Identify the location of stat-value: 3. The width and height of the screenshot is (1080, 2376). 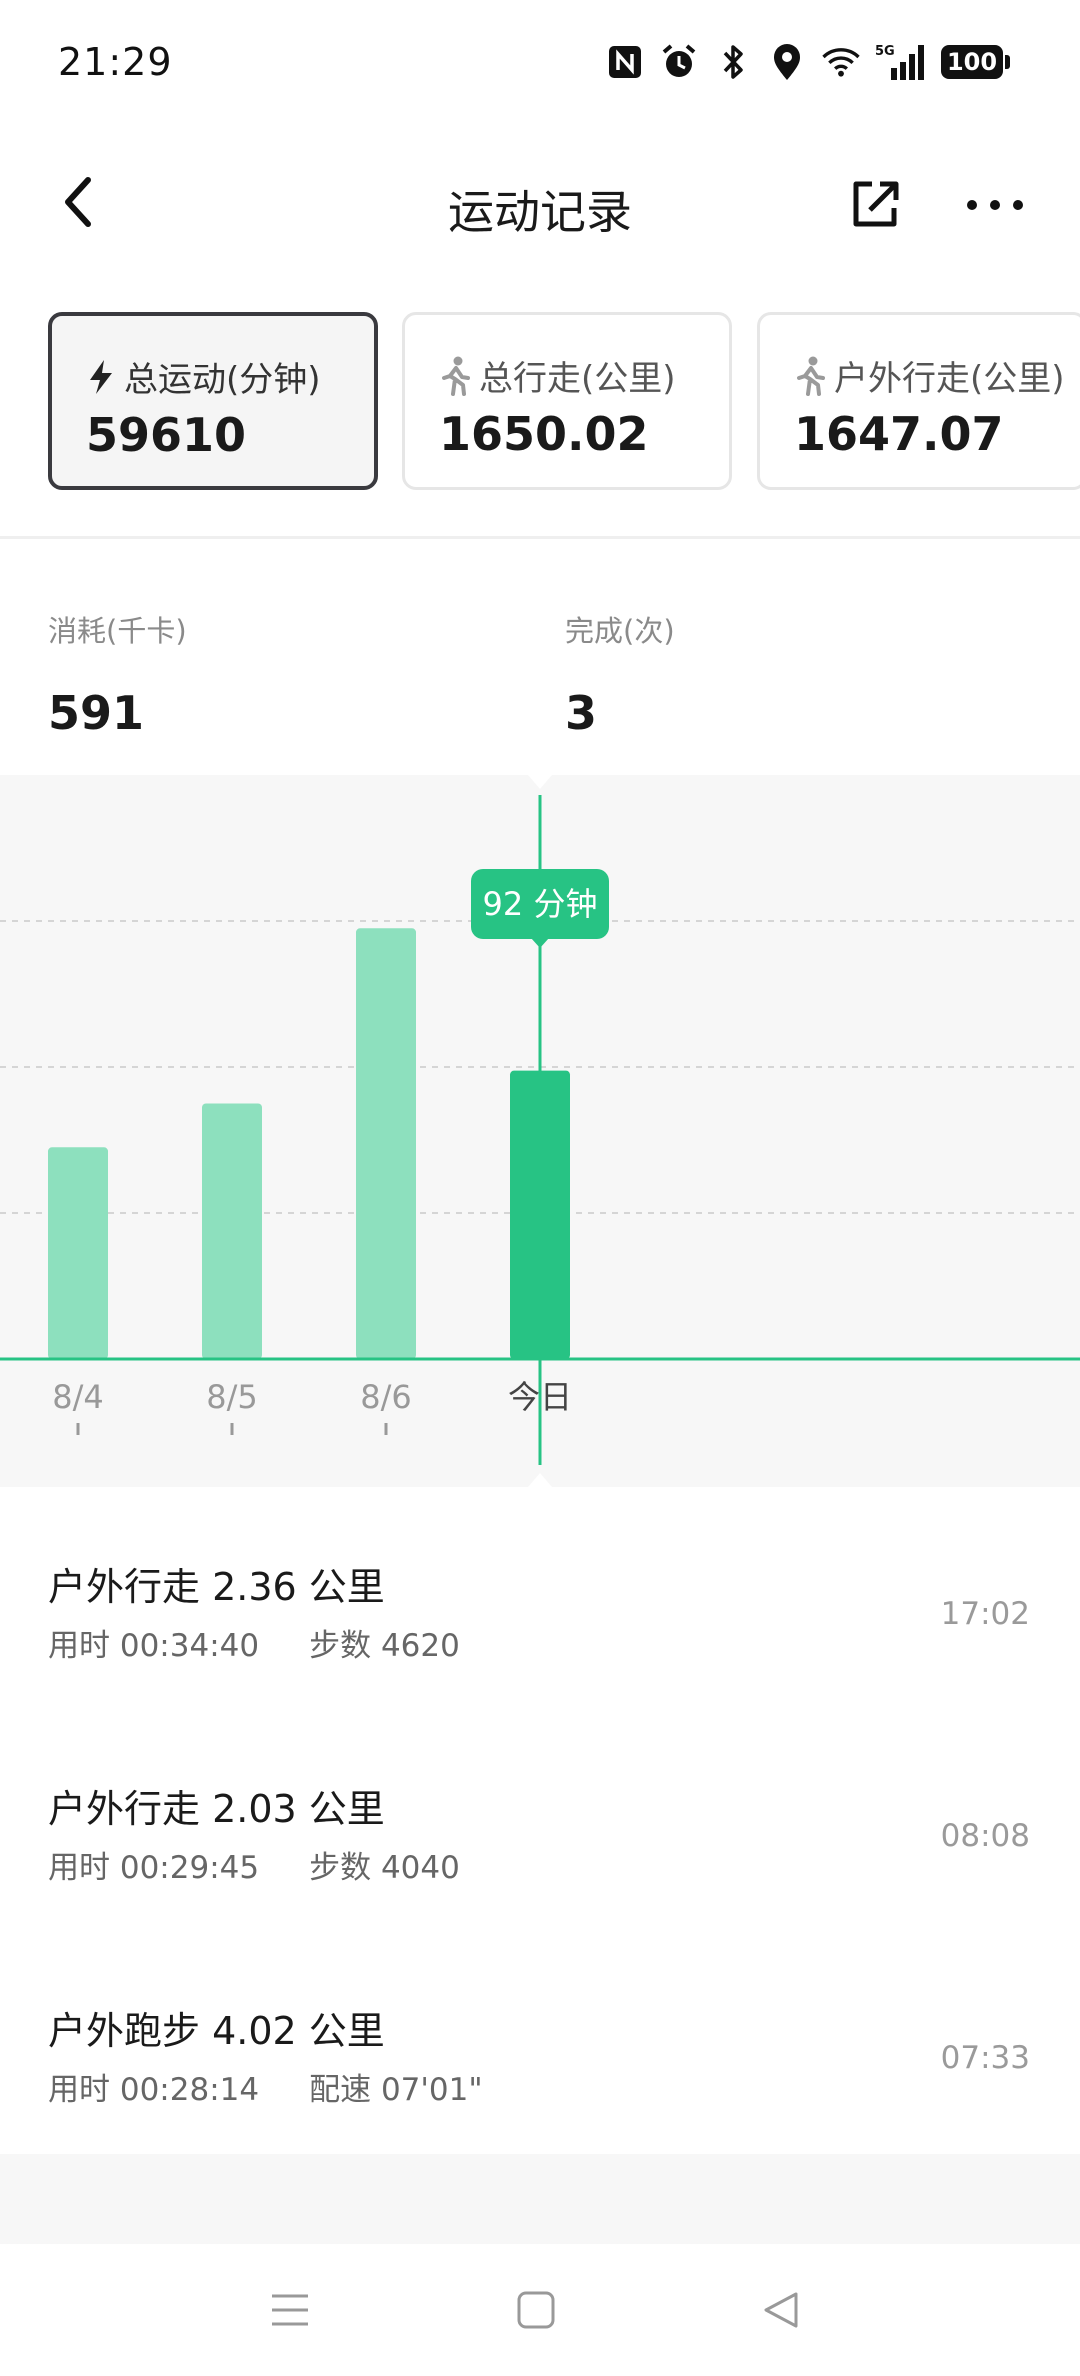
(581, 713).